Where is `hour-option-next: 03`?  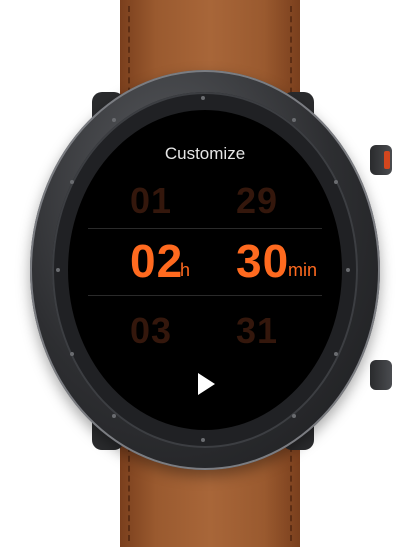 hour-option-next: 03 is located at coordinates (151, 331).